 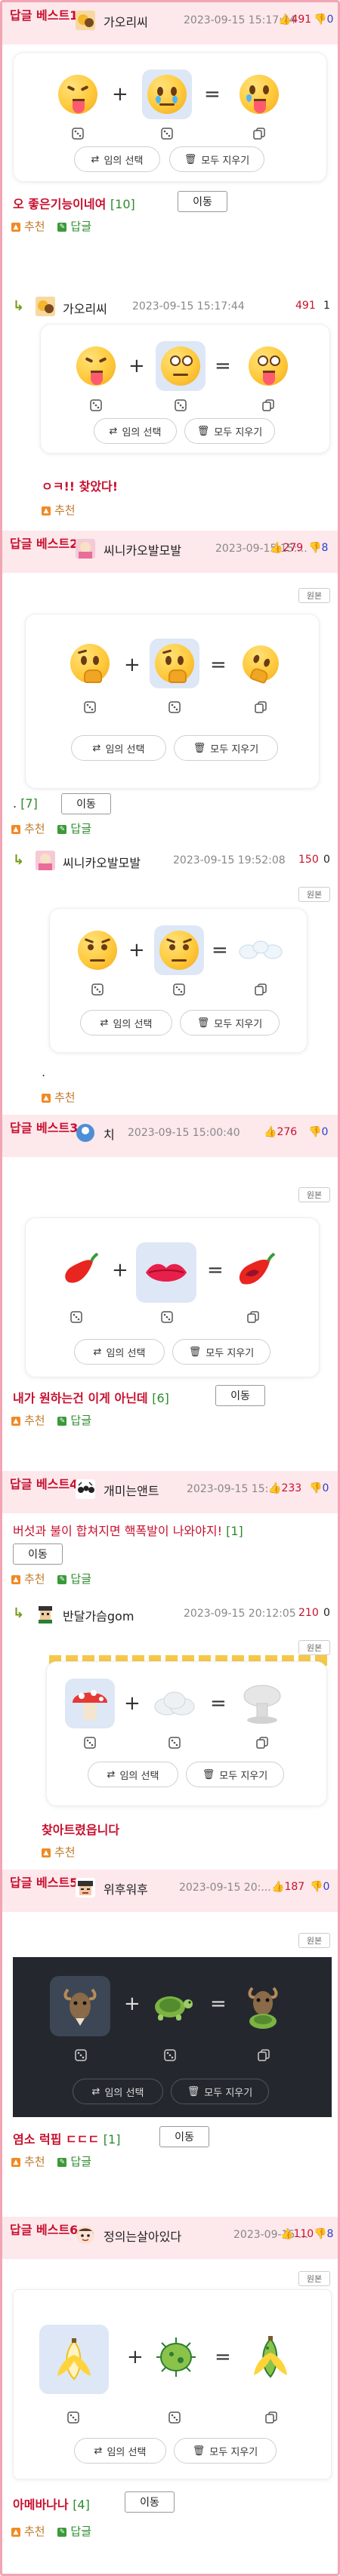 What do you see at coordinates (98, 1615) in the screenshot?
I see `author-nick: 반달가슴gom` at bounding box center [98, 1615].